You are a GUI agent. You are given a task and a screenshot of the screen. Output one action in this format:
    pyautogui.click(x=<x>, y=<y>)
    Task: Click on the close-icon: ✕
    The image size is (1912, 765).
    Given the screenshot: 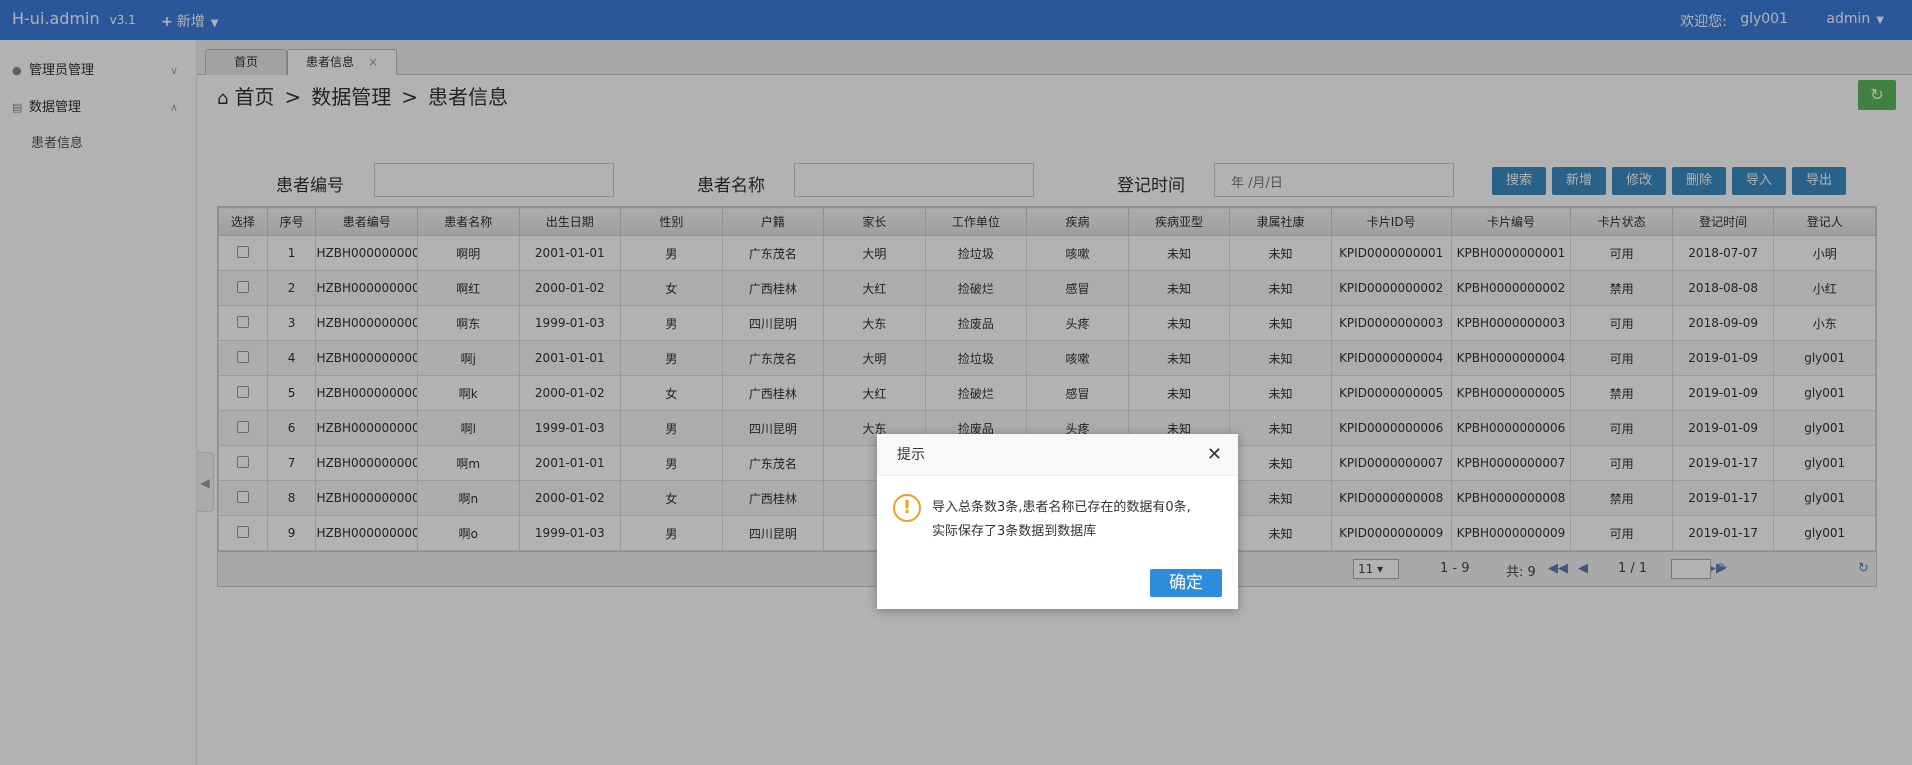 What is the action you would take?
    pyautogui.click(x=1214, y=455)
    